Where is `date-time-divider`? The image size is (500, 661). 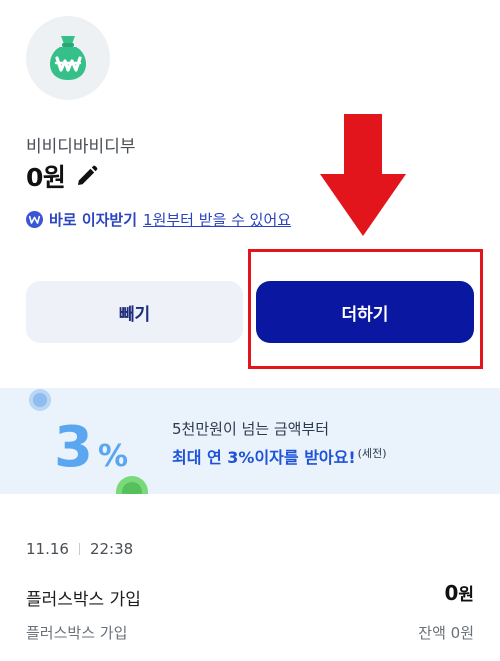 date-time-divider is located at coordinates (79, 549).